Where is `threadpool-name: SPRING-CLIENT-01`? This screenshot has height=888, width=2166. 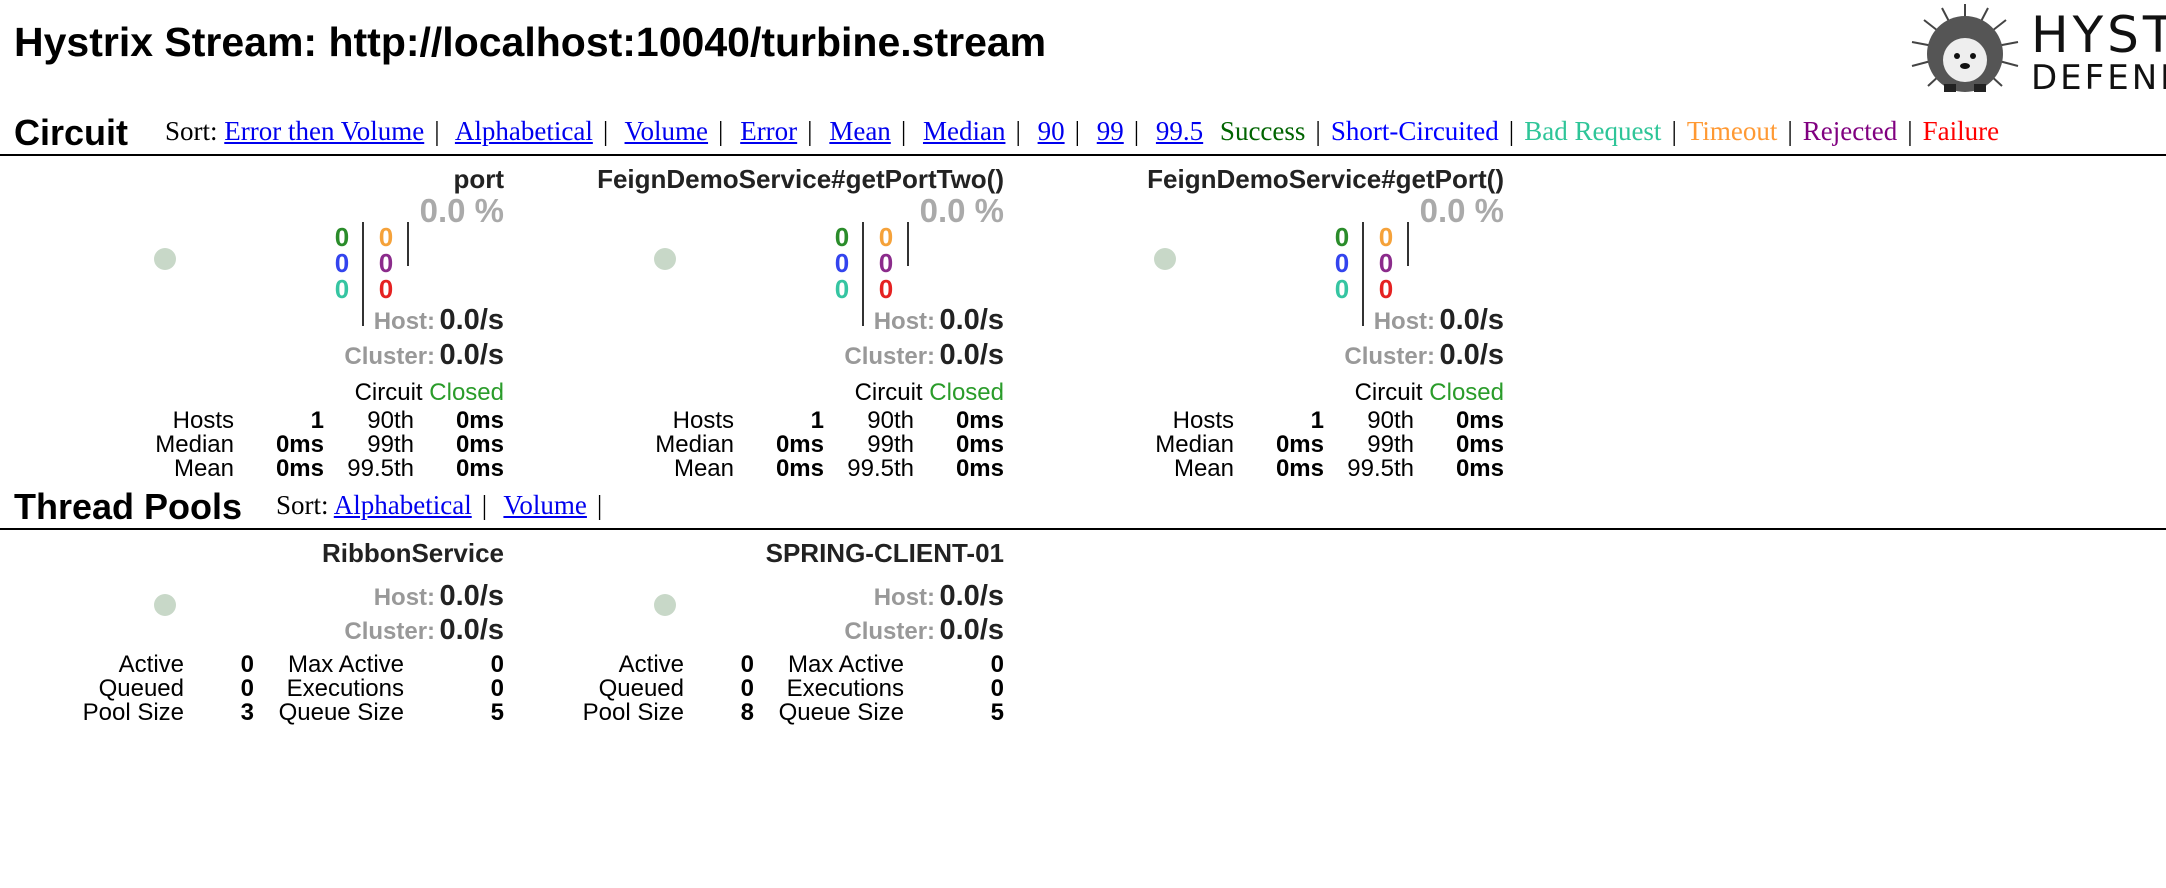
threadpool-name: SPRING-CLIENT-01 is located at coordinates (884, 553).